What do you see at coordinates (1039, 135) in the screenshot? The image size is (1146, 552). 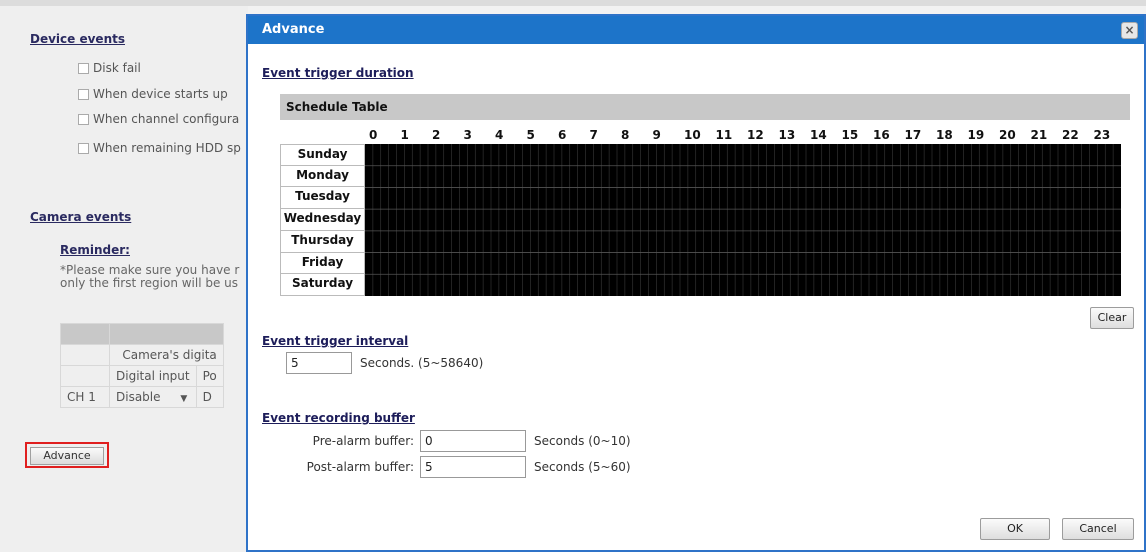 I see `hour-label: 21` at bounding box center [1039, 135].